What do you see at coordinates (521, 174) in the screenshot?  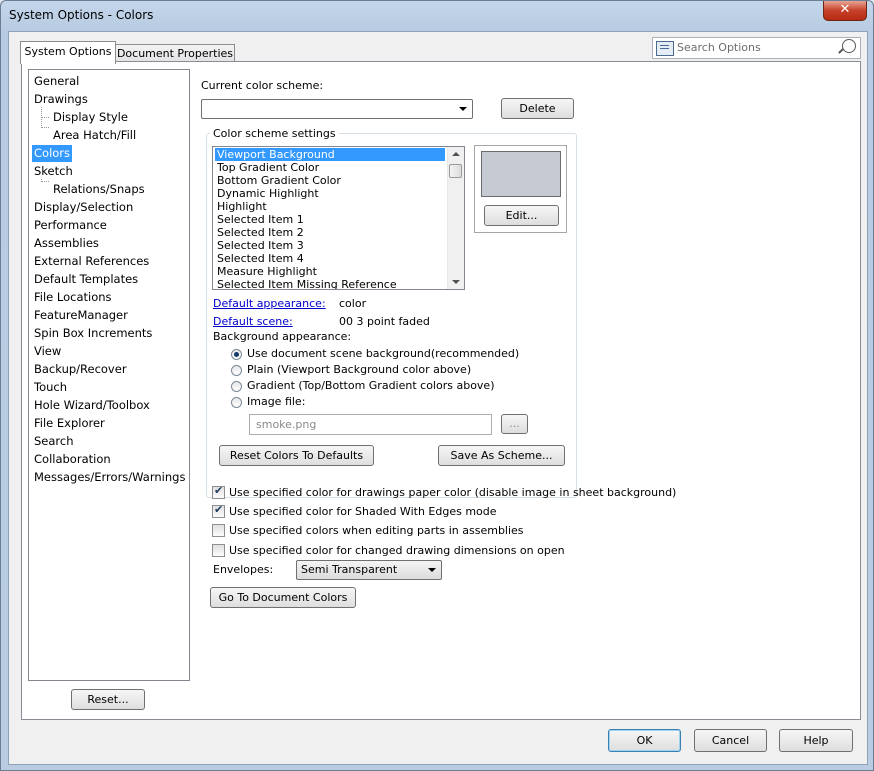 I see `color-swatch` at bounding box center [521, 174].